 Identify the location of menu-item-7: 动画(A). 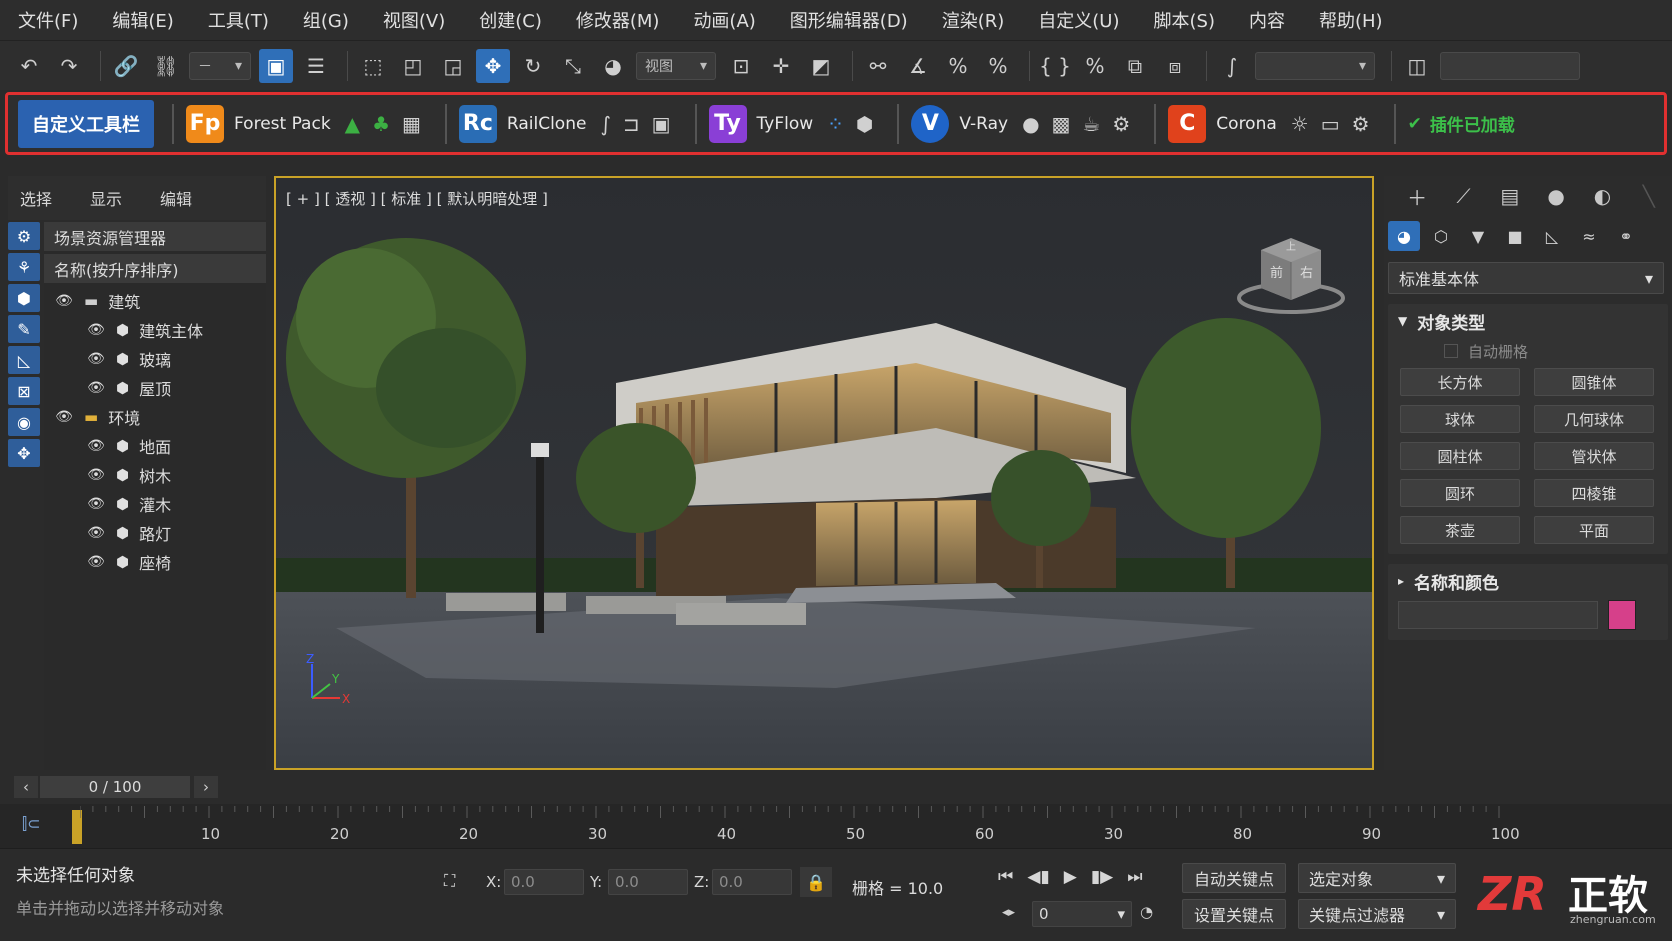
(724, 20).